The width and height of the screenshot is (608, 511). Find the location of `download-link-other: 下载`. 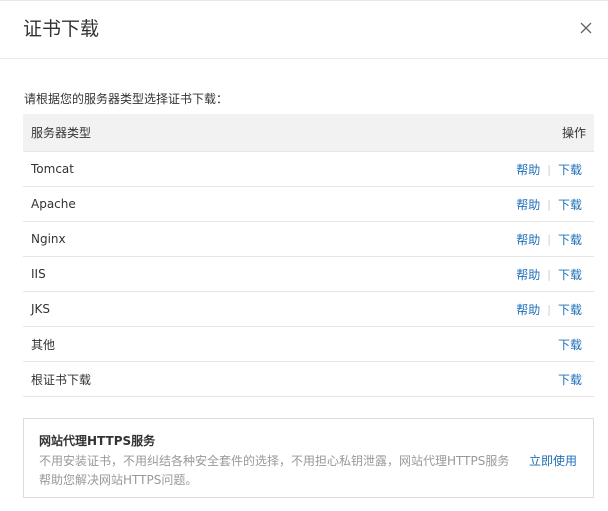

download-link-other: 下载 is located at coordinates (570, 344).